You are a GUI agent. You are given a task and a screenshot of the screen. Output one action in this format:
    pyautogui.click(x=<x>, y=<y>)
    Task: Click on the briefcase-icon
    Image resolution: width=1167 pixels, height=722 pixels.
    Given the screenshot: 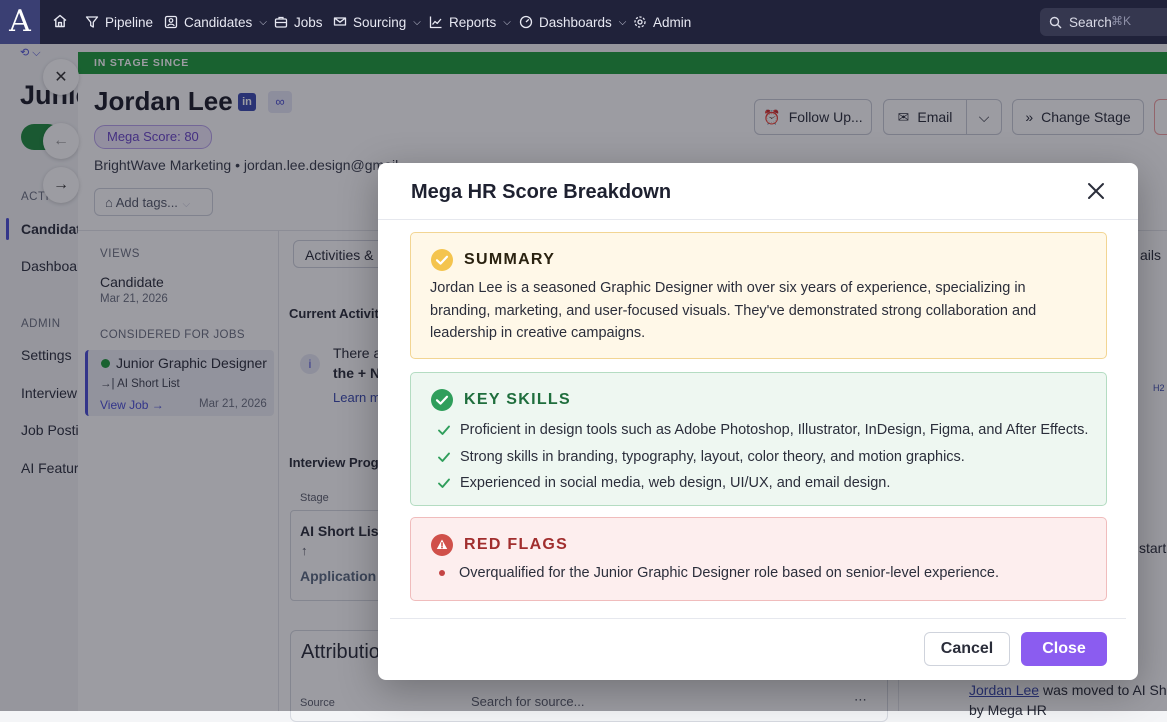 What is the action you would take?
    pyautogui.click(x=281, y=22)
    